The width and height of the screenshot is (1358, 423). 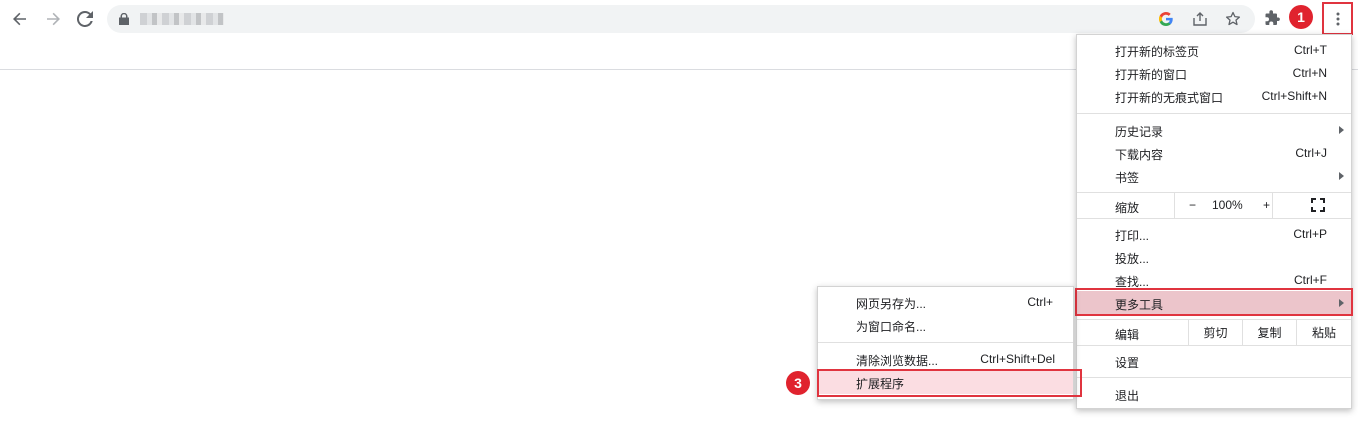 I want to click on menu-item-incognito: 打开新的无痕式窗口 Ctrl+Shift+N, so click(x=1214, y=96).